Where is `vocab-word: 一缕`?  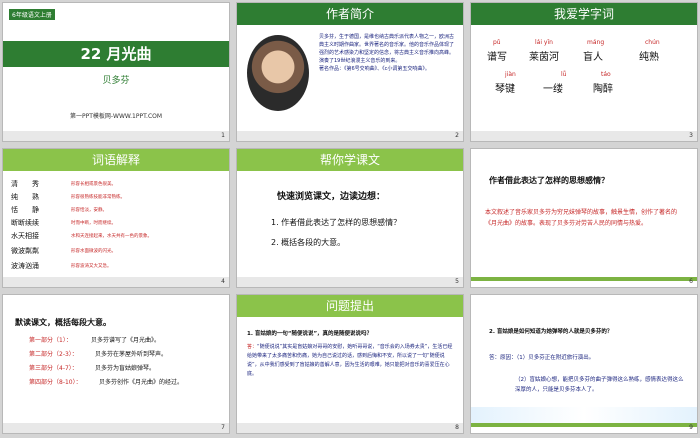
vocab-word: 一缕 is located at coordinates (553, 89).